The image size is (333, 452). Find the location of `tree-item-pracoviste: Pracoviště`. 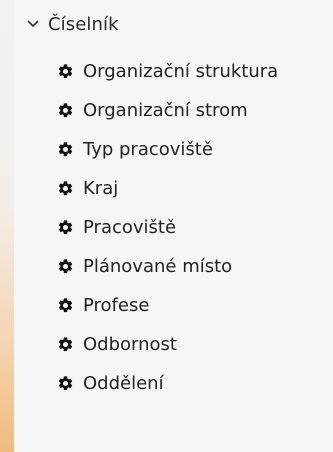

tree-item-pracoviste: Pracoviště is located at coordinates (173, 227).